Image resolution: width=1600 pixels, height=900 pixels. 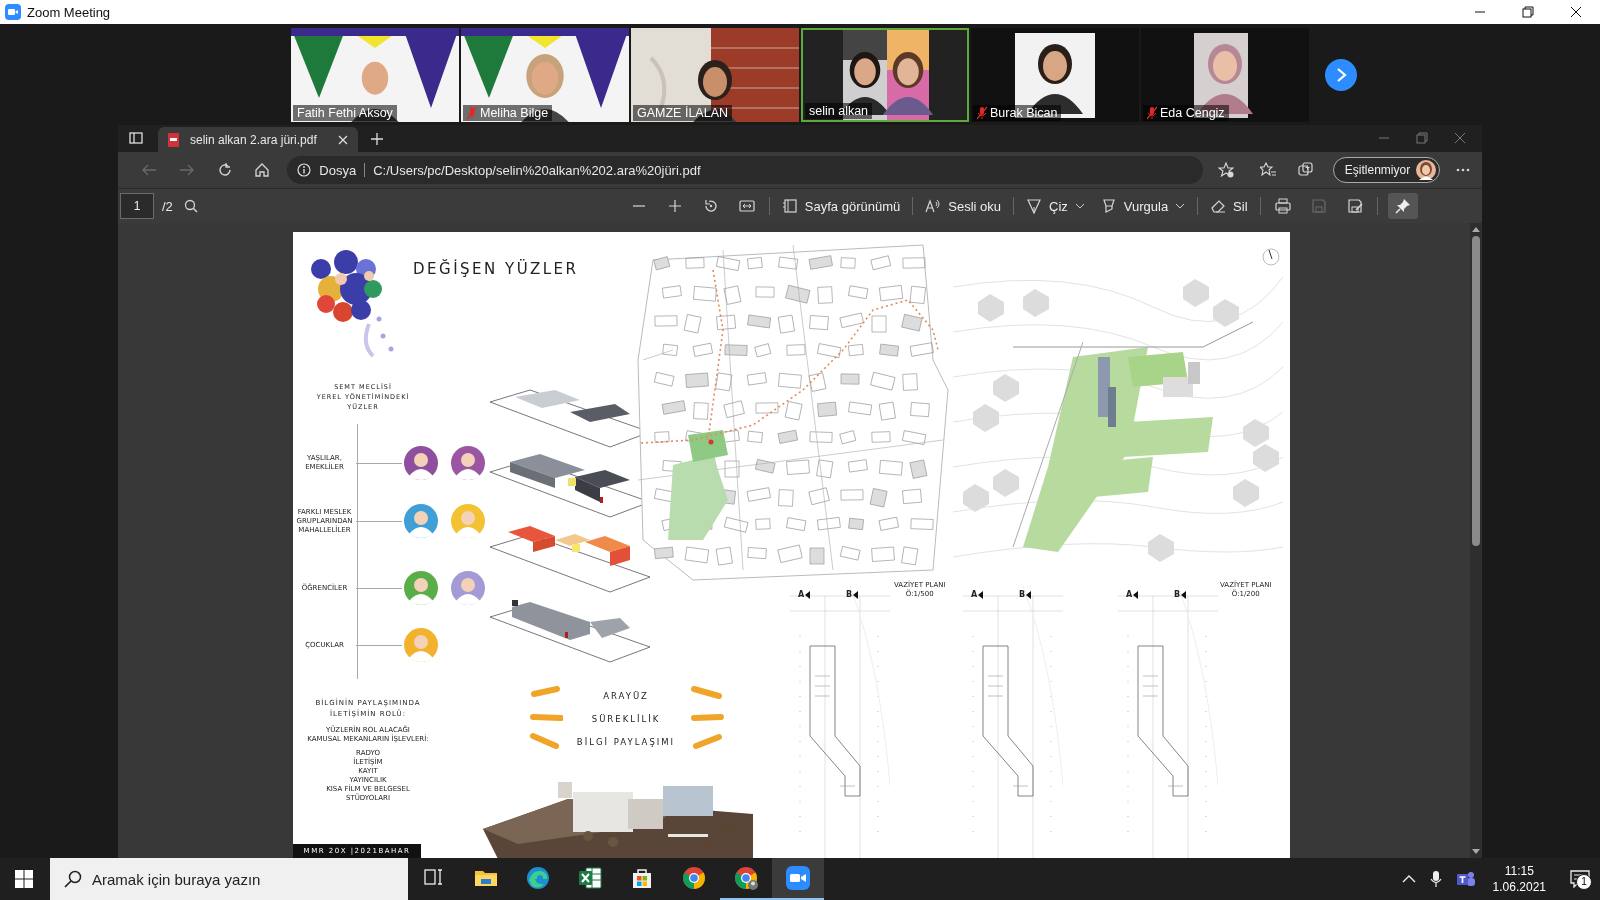 I want to click on pin-button, so click(x=1402, y=206).